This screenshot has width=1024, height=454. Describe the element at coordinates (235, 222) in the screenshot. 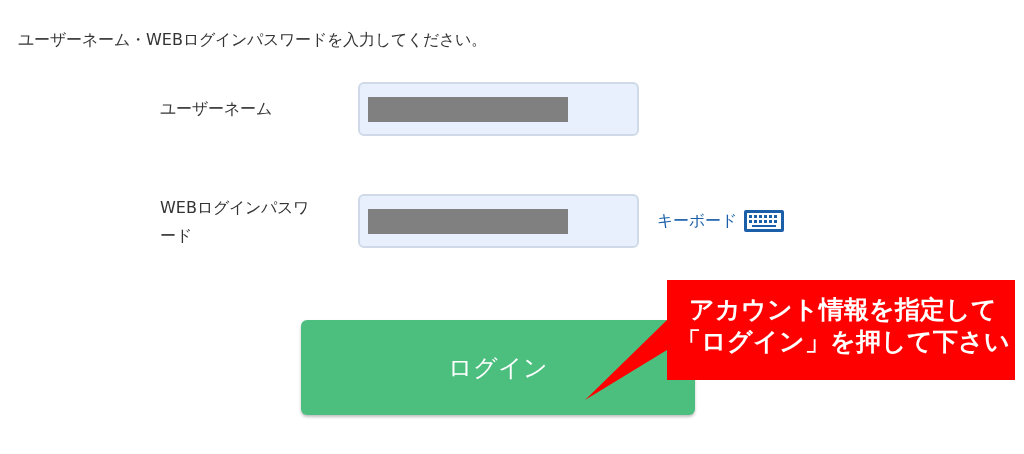

I see `field-label: WEBログインパスワード` at that location.